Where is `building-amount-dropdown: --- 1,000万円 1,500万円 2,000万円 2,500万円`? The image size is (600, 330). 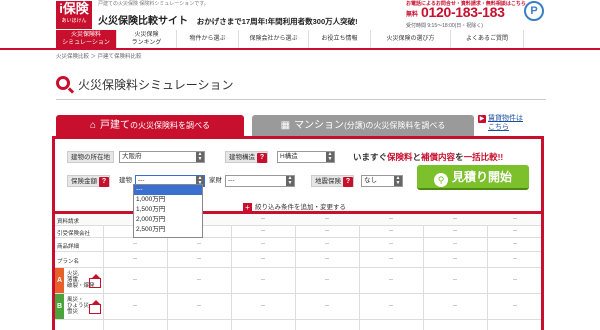 building-amount-dropdown: --- 1,000万円 1,500万円 2,000万円 2,500万円 is located at coordinates (168, 211).